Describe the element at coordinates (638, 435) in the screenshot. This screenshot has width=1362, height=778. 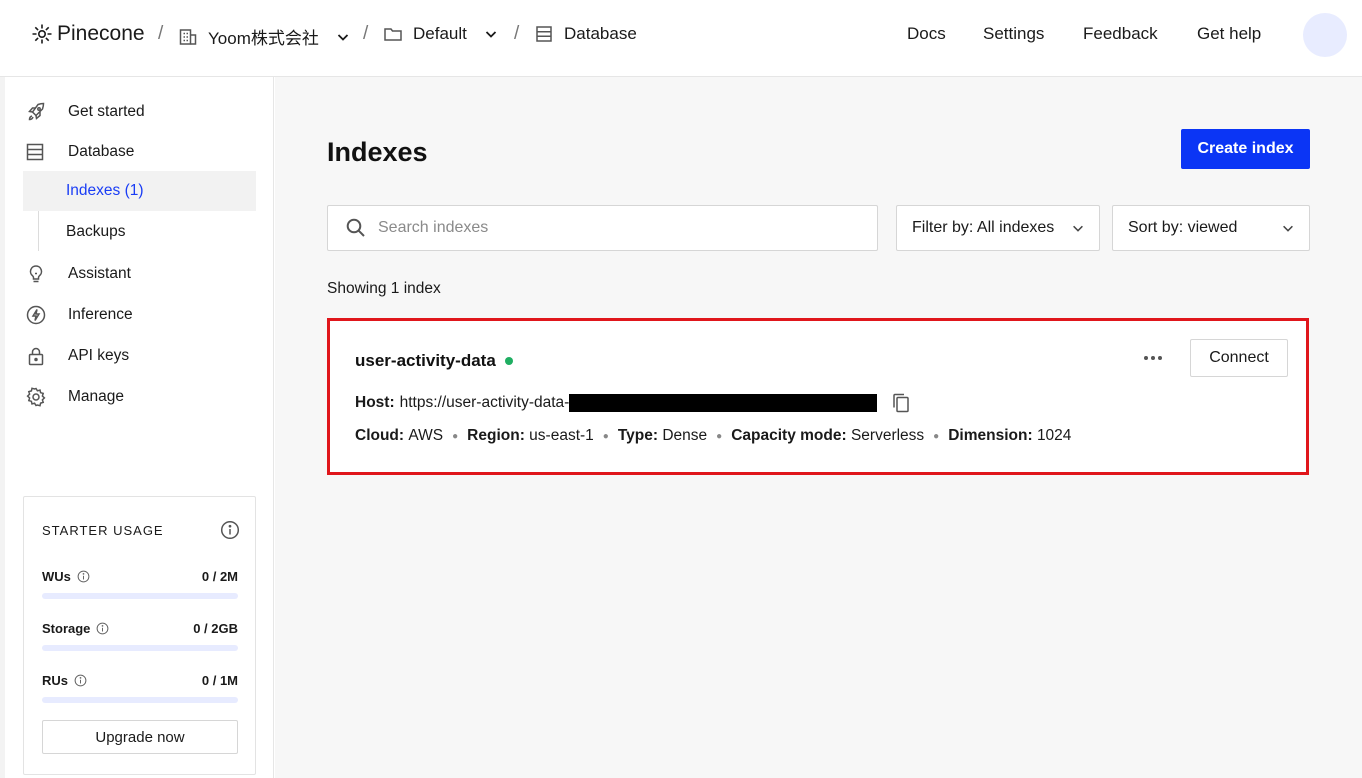
I see `type-label: Type:` at that location.